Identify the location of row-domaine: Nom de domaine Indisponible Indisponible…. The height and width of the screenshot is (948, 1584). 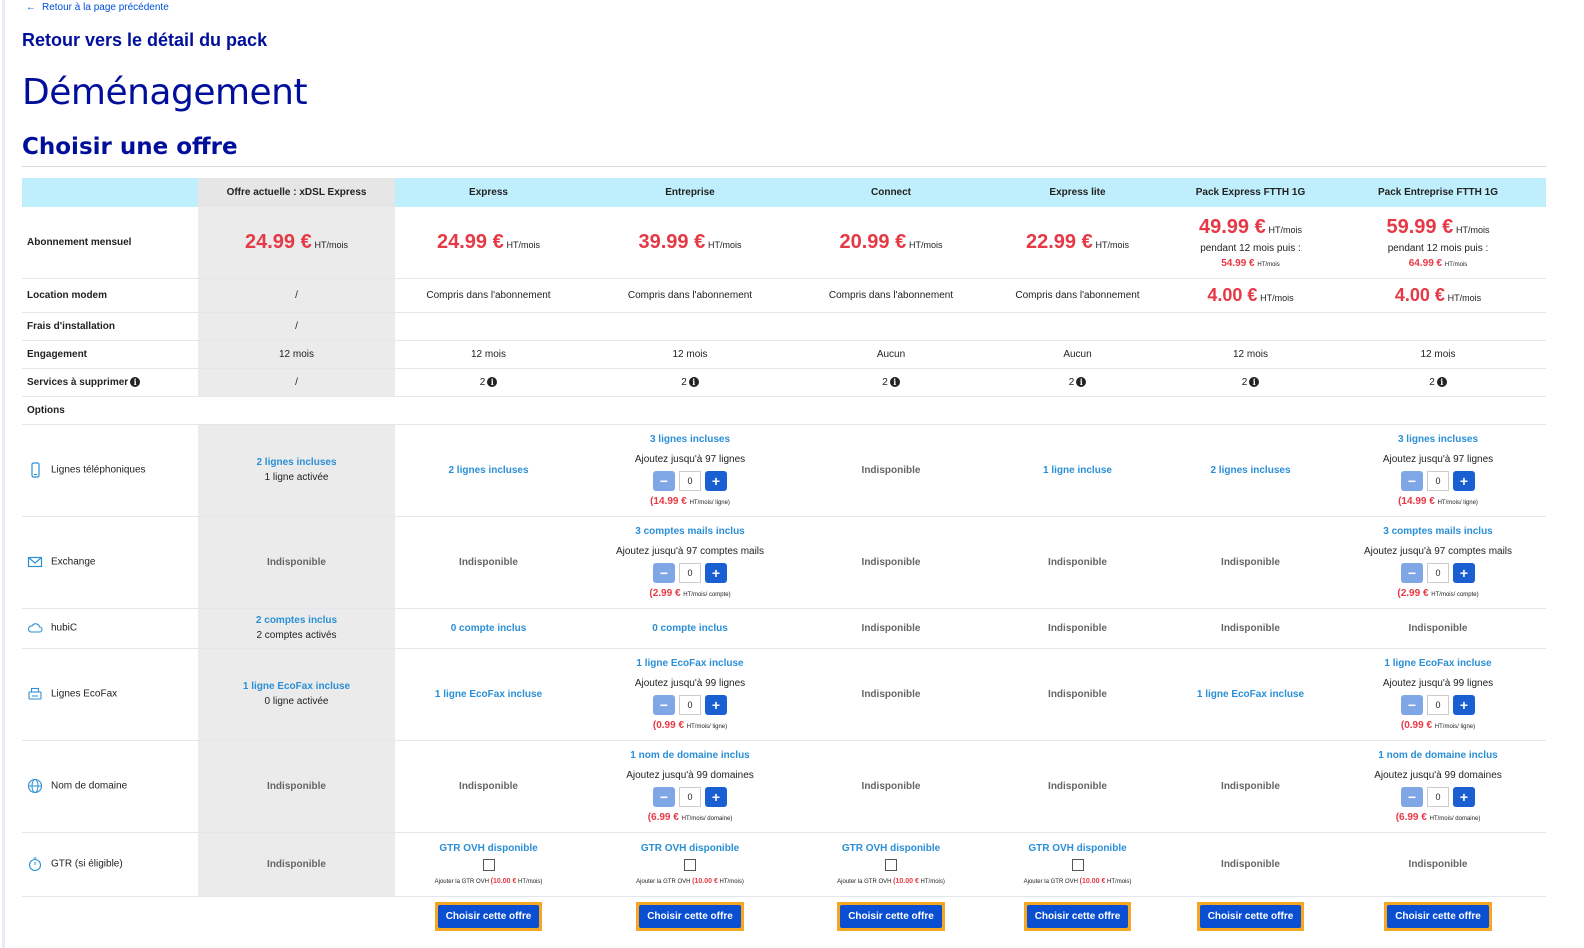
(784, 786).